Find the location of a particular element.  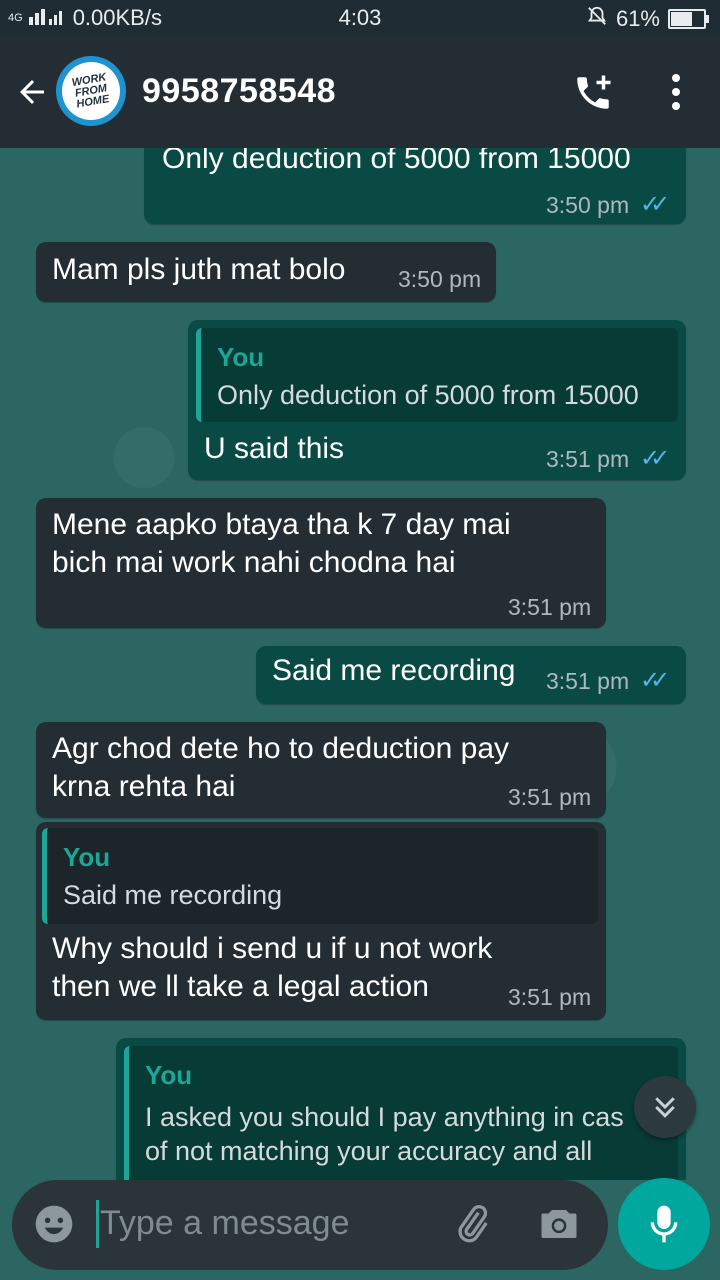

avatar: WORK FROM HOME is located at coordinates (91, 91).